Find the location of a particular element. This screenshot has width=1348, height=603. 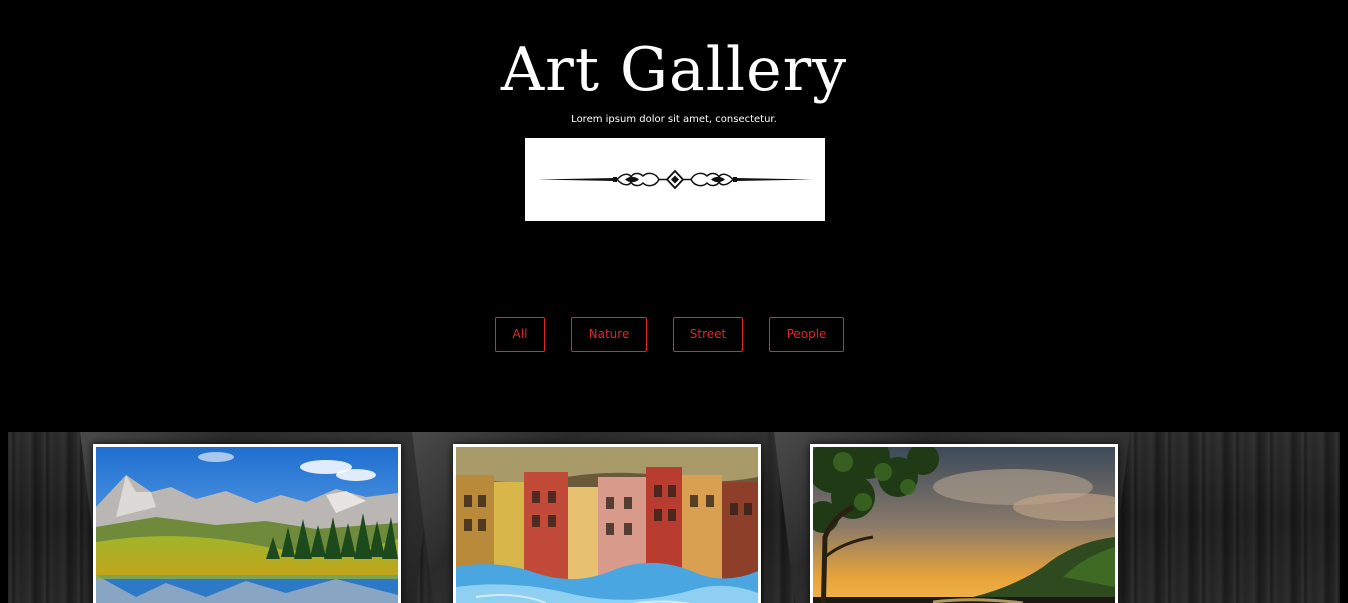

filter-bar: All Nature Street People is located at coordinates (674, 334).